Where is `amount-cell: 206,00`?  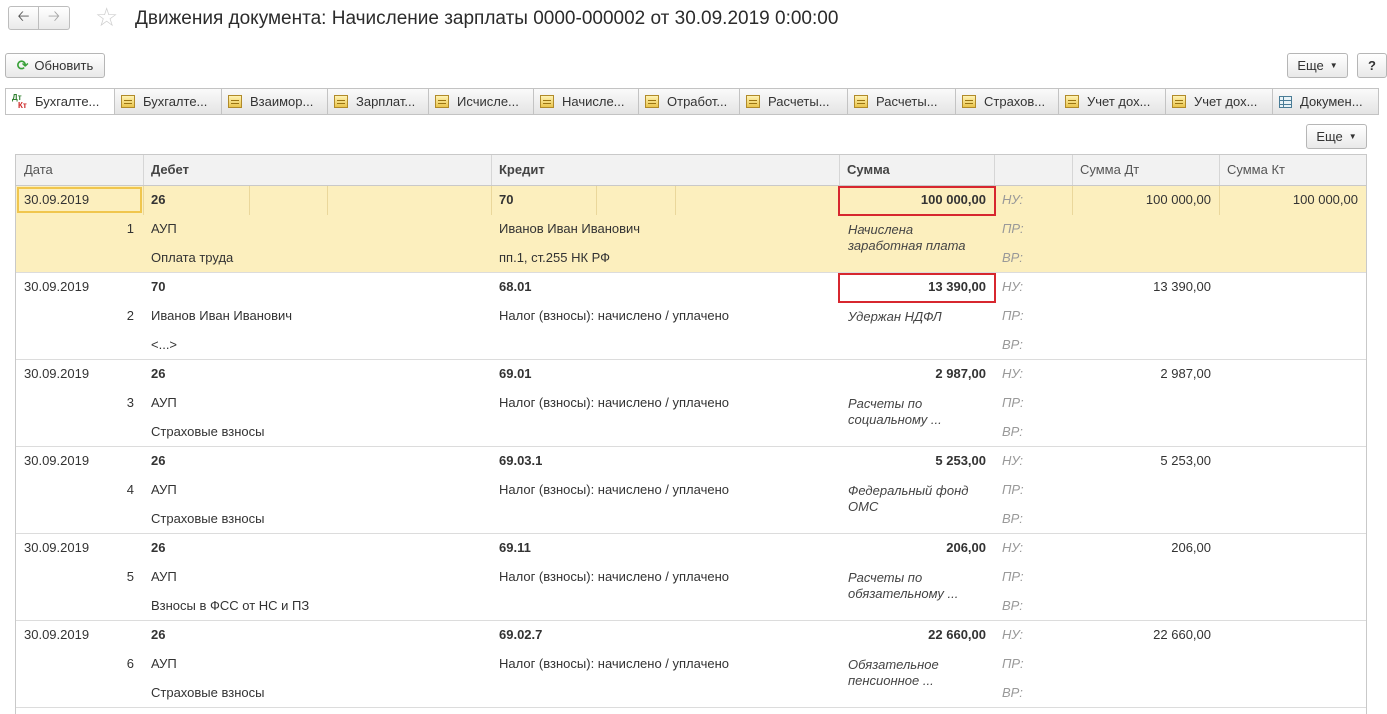
amount-cell: 206,00 is located at coordinates (966, 547).